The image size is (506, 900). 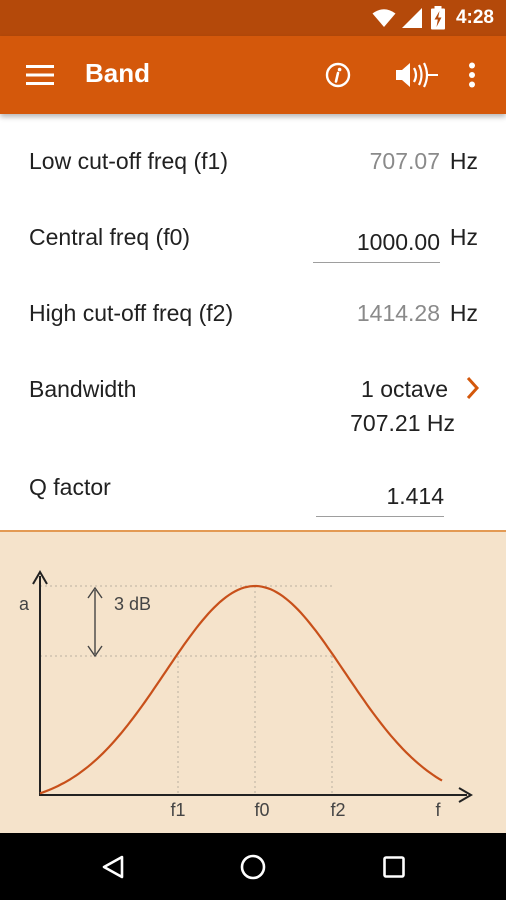 What do you see at coordinates (24, 604) in the screenshot?
I see `y-axis-label: a` at bounding box center [24, 604].